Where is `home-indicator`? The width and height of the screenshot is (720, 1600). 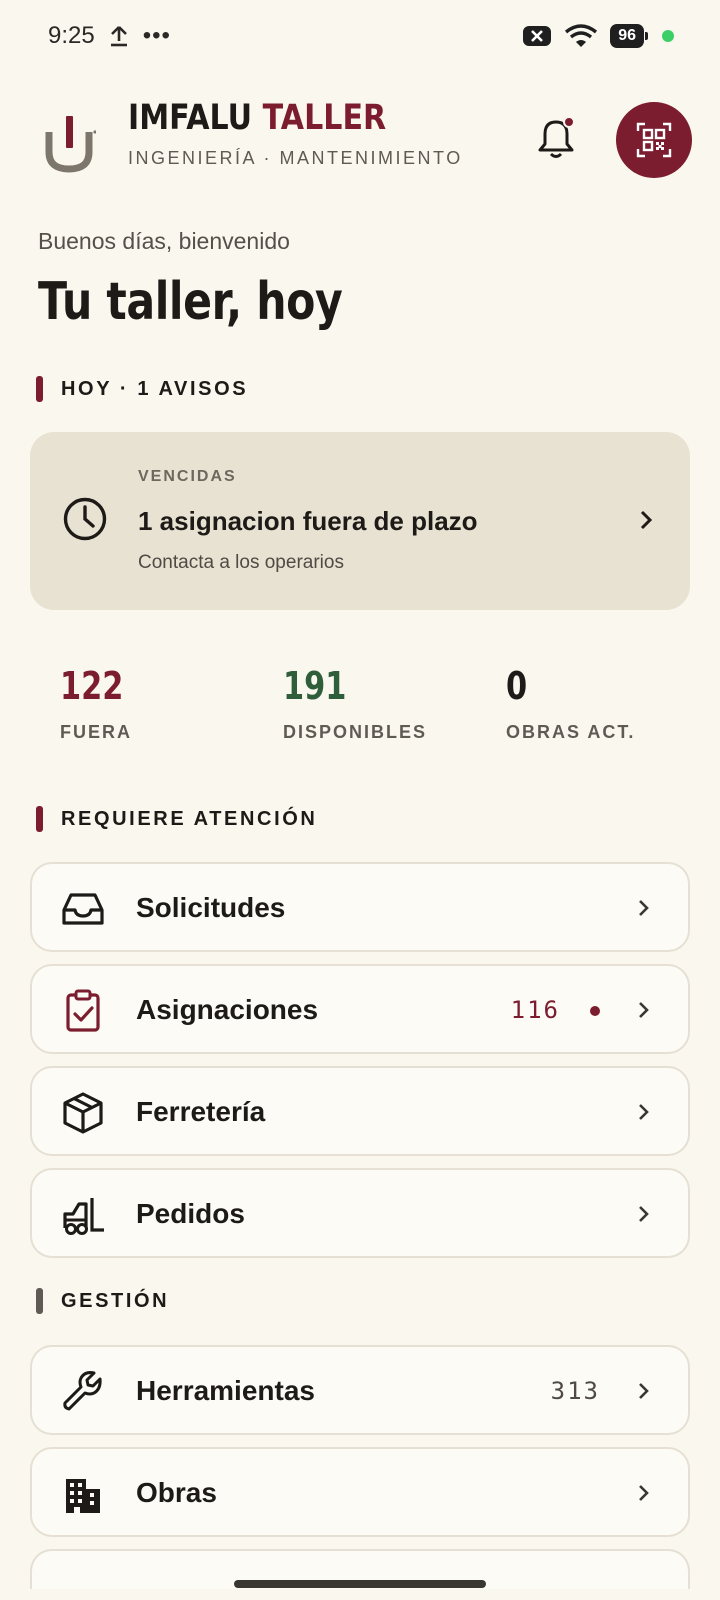
home-indicator is located at coordinates (360, 1584).